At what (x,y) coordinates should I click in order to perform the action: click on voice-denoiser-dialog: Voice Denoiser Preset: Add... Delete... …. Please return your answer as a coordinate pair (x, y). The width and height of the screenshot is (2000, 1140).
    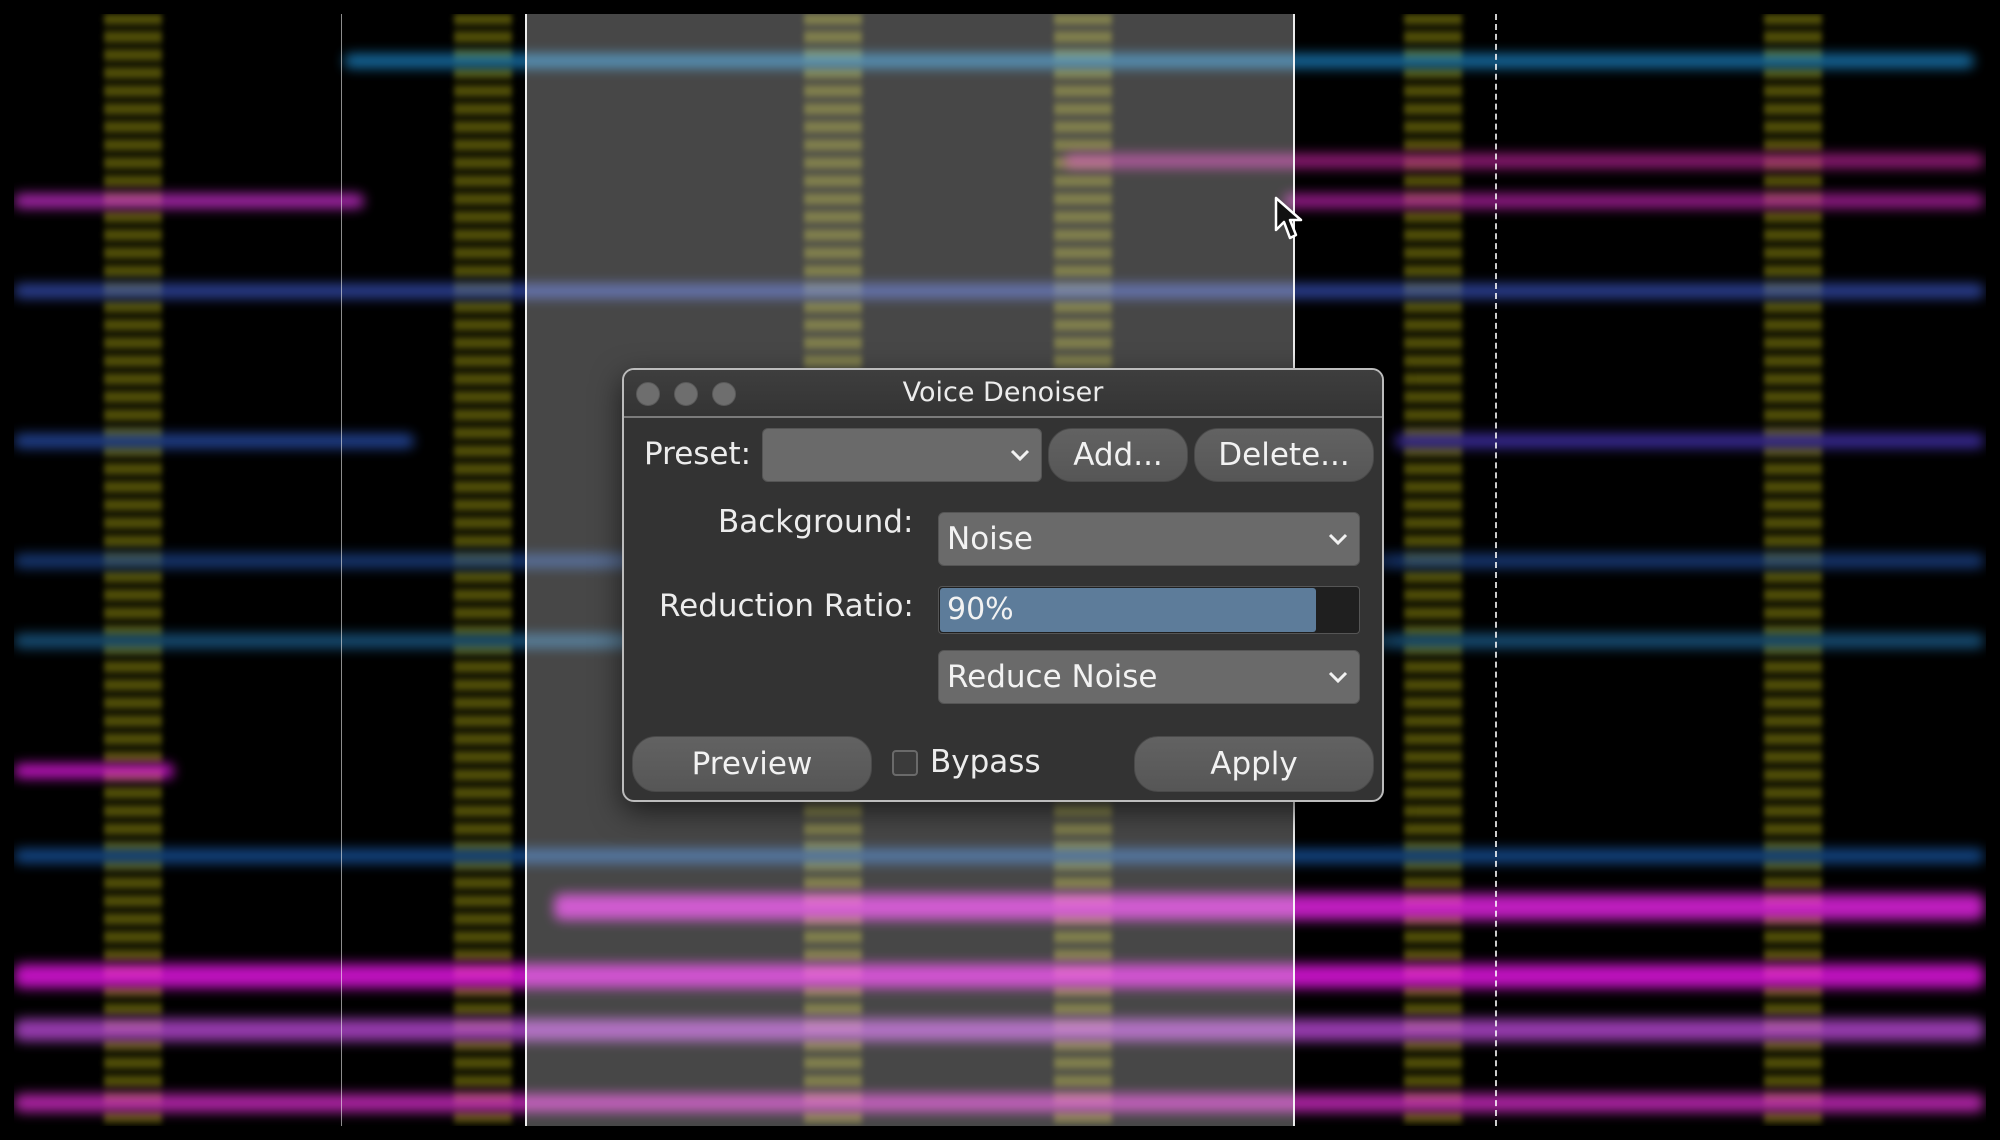
    Looking at the image, I should click on (1003, 585).